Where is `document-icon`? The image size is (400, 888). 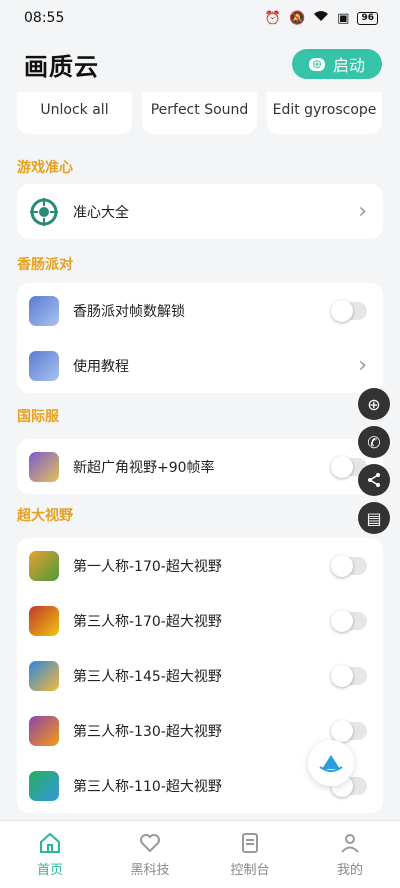 document-icon is located at coordinates (250, 843).